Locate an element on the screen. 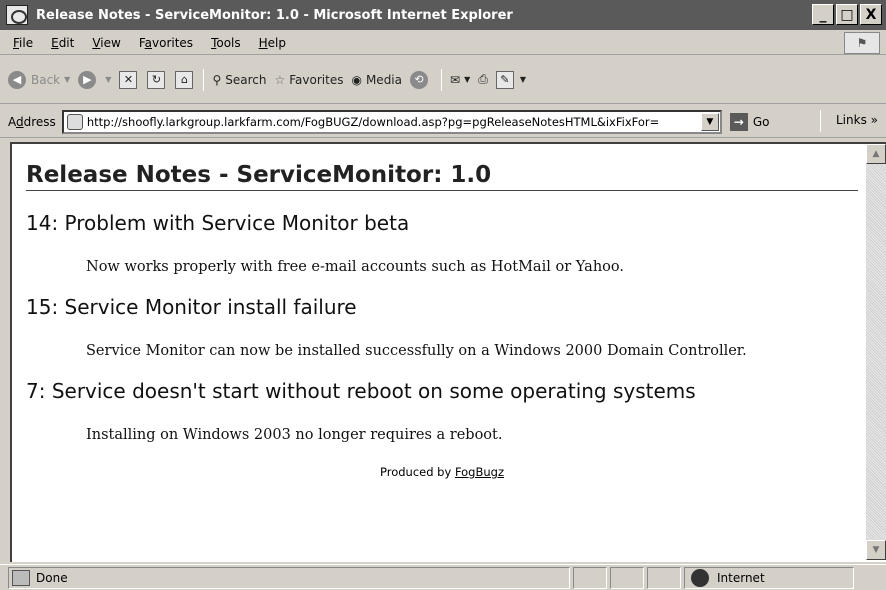 The width and height of the screenshot is (886, 590). window-controls: _ □ X is located at coordinates (847, 14).